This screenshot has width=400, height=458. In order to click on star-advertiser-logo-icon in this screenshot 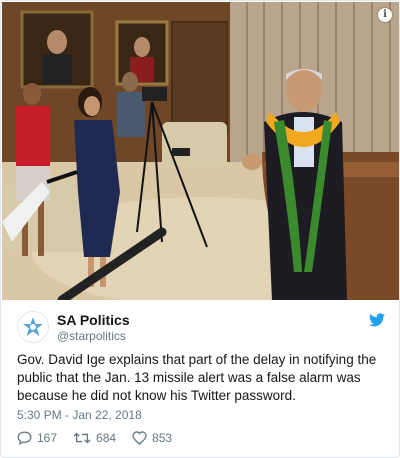, I will do `click(33, 327)`.